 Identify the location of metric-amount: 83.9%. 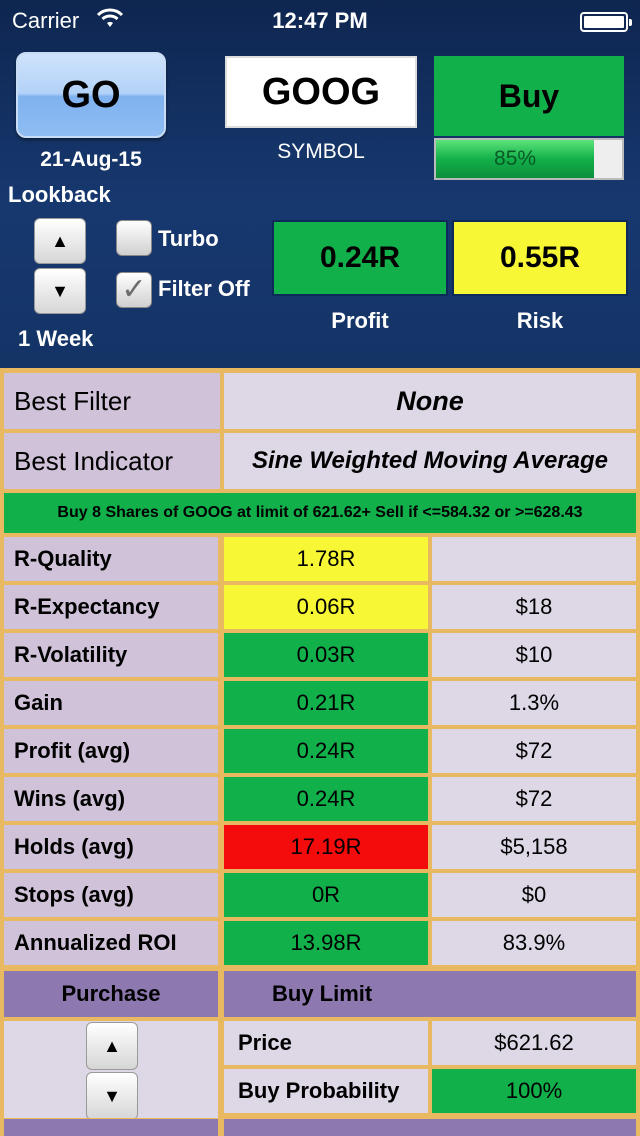
(534, 943).